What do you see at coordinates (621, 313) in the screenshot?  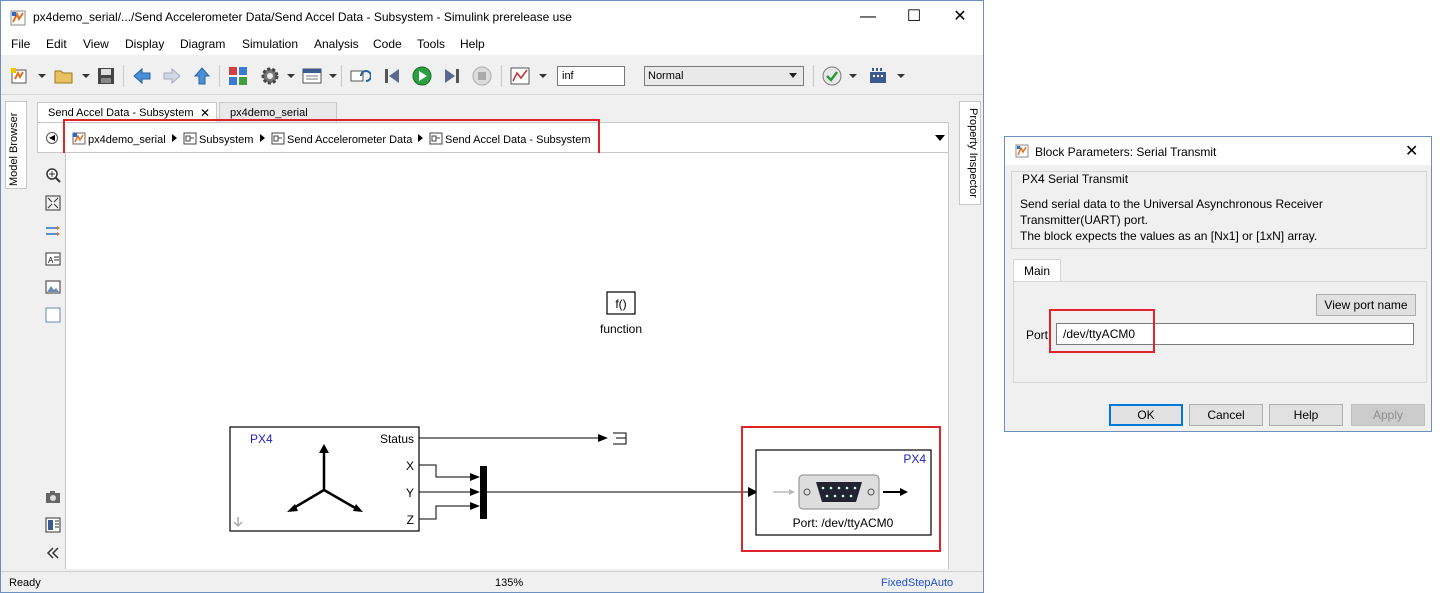 I see `function-block: f() function` at bounding box center [621, 313].